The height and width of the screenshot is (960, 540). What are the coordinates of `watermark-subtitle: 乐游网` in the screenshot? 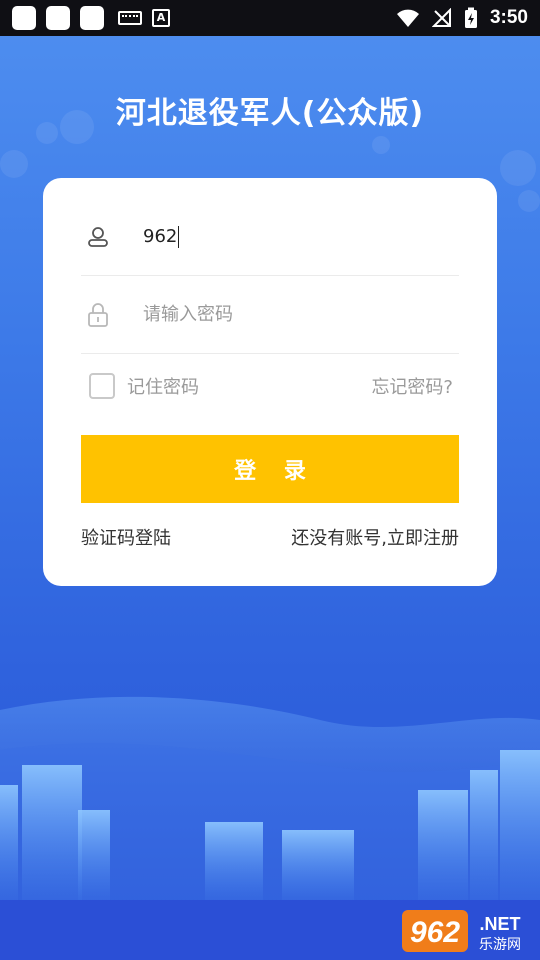 It's located at (500, 945).